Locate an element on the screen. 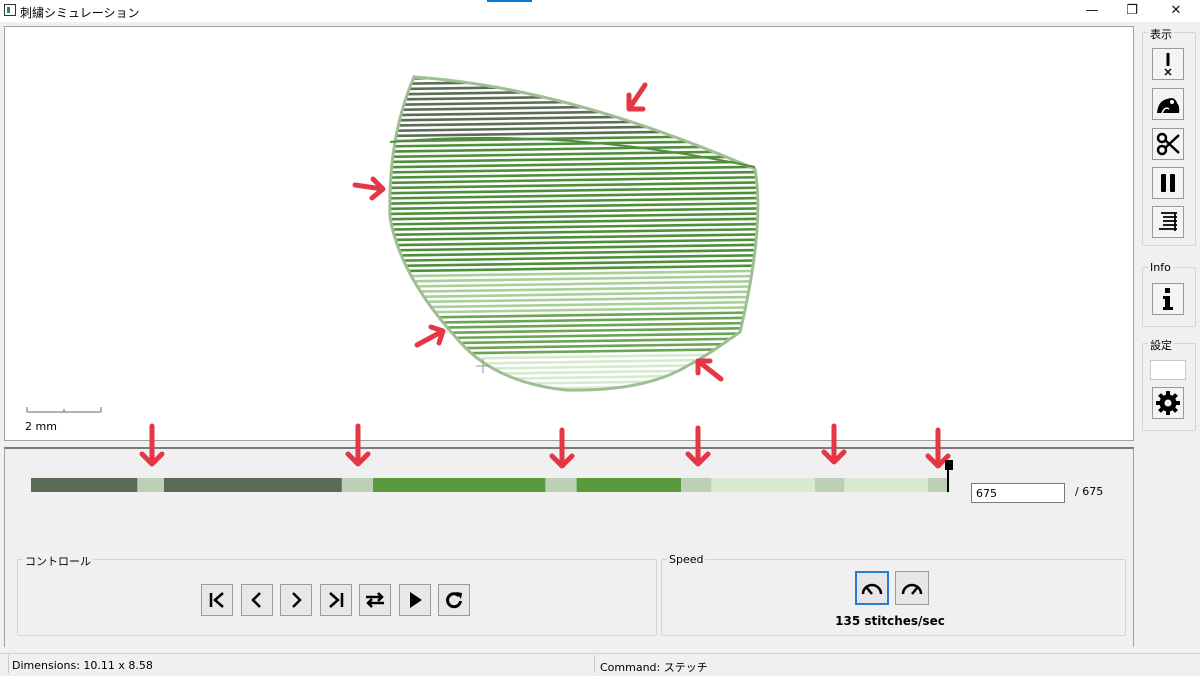 The width and height of the screenshot is (1200, 676). prev-stitch-button is located at coordinates (257, 600).